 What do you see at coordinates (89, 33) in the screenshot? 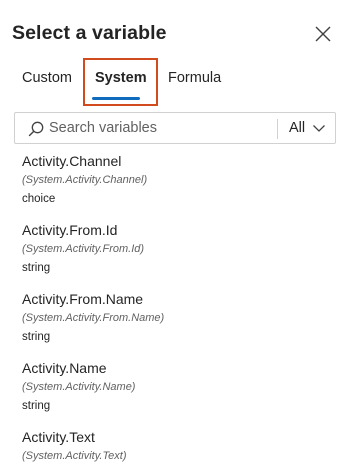
I see `panel-title: Select a variable` at bounding box center [89, 33].